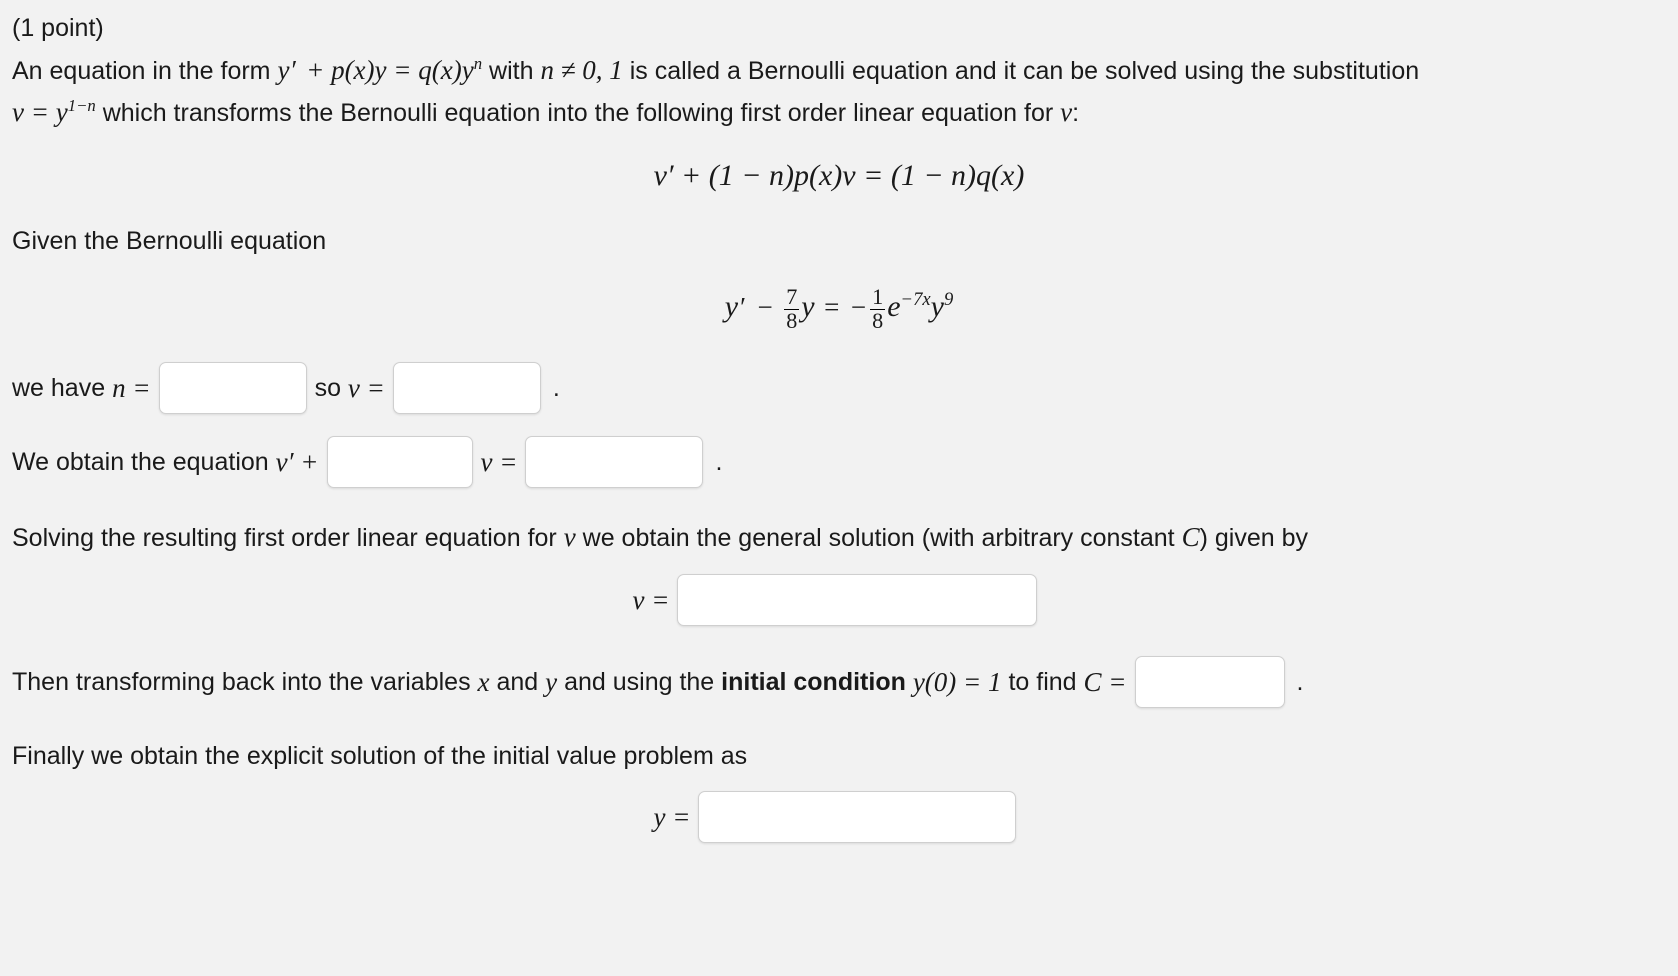 The image size is (1678, 976). What do you see at coordinates (297, 461) in the screenshot?
I see `obtain-vprime-label: v′ +` at bounding box center [297, 461].